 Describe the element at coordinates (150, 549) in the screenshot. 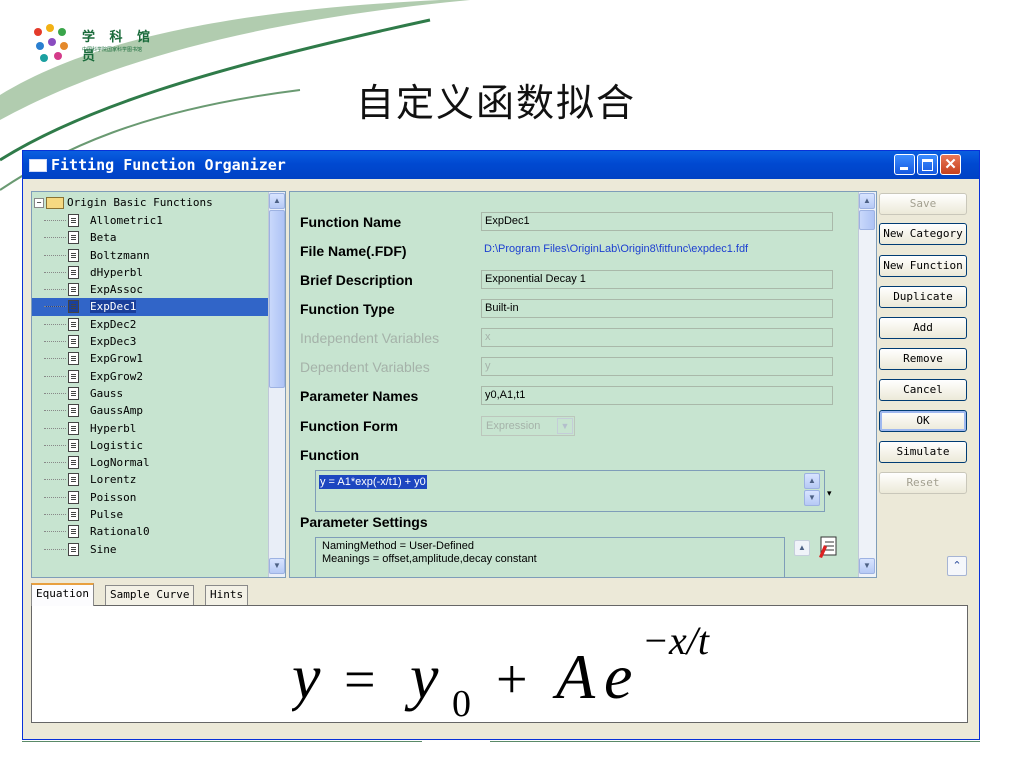

I see `tree-item: Sine` at that location.